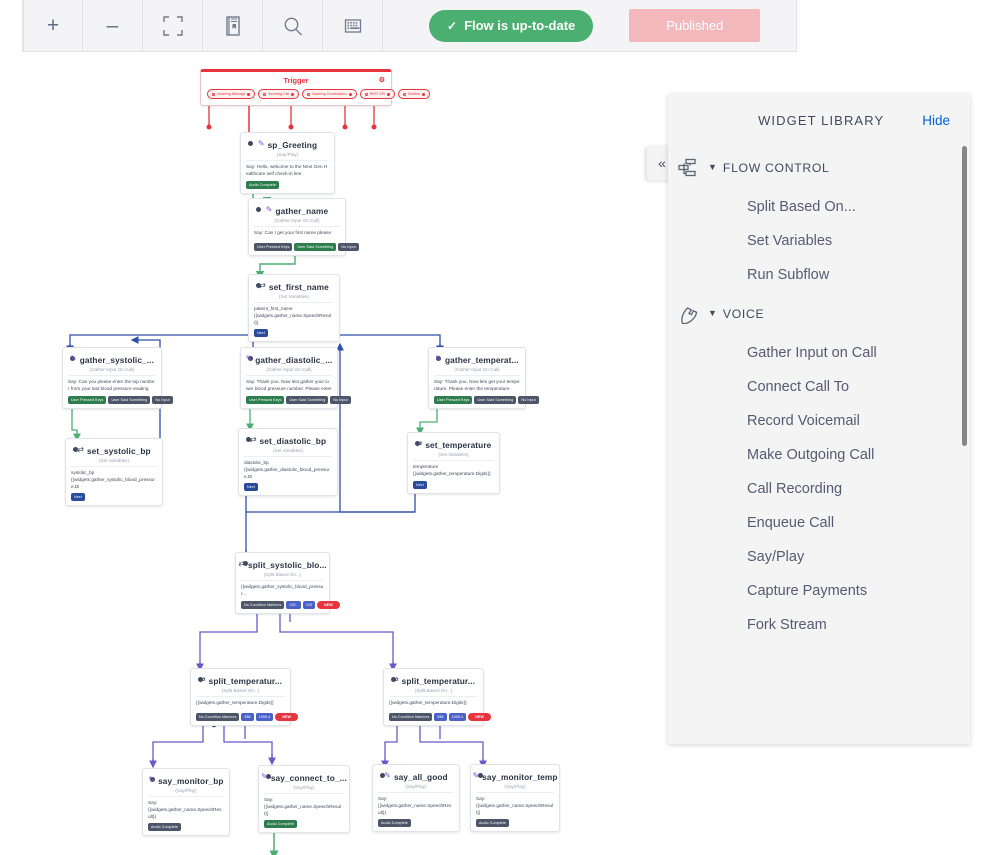  Describe the element at coordinates (819, 421) in the screenshot. I see `widget-item-record-voicemail: Record Voicemail` at that location.